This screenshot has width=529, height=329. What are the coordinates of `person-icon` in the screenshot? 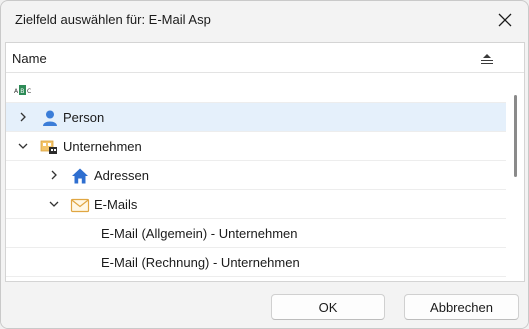 It's located at (50, 118).